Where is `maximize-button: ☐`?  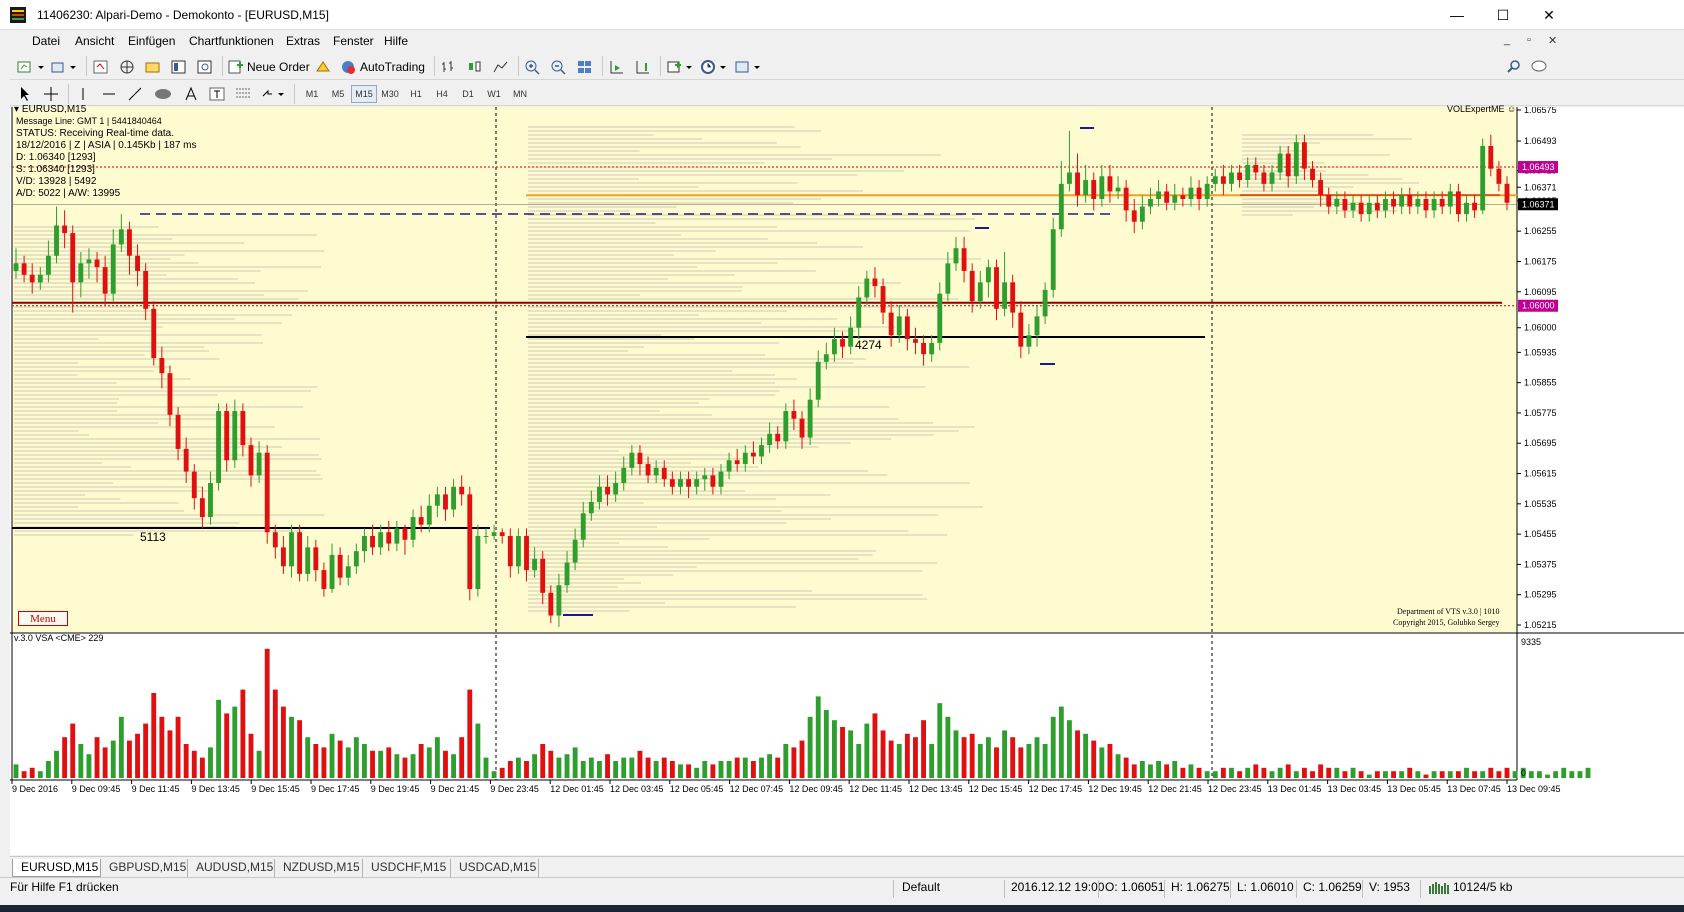 maximize-button: ☐ is located at coordinates (1503, 15).